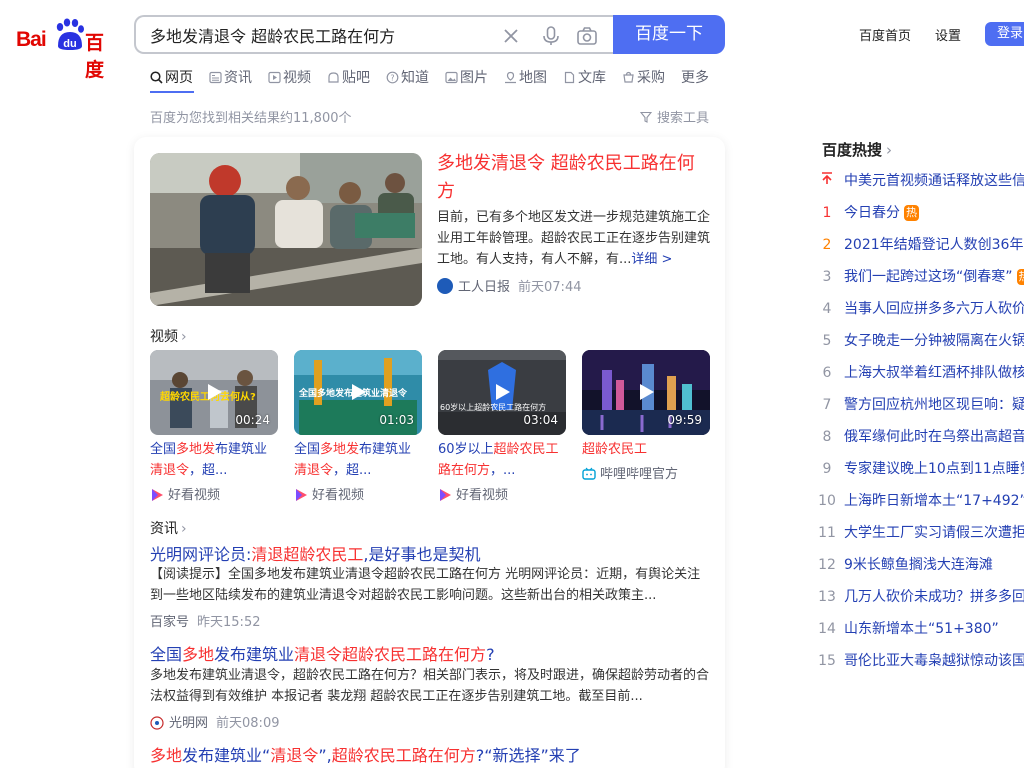 The height and width of the screenshot is (768, 1024). What do you see at coordinates (214, 721) in the screenshot?
I see `news-source: 光明网 前天08:09` at bounding box center [214, 721].